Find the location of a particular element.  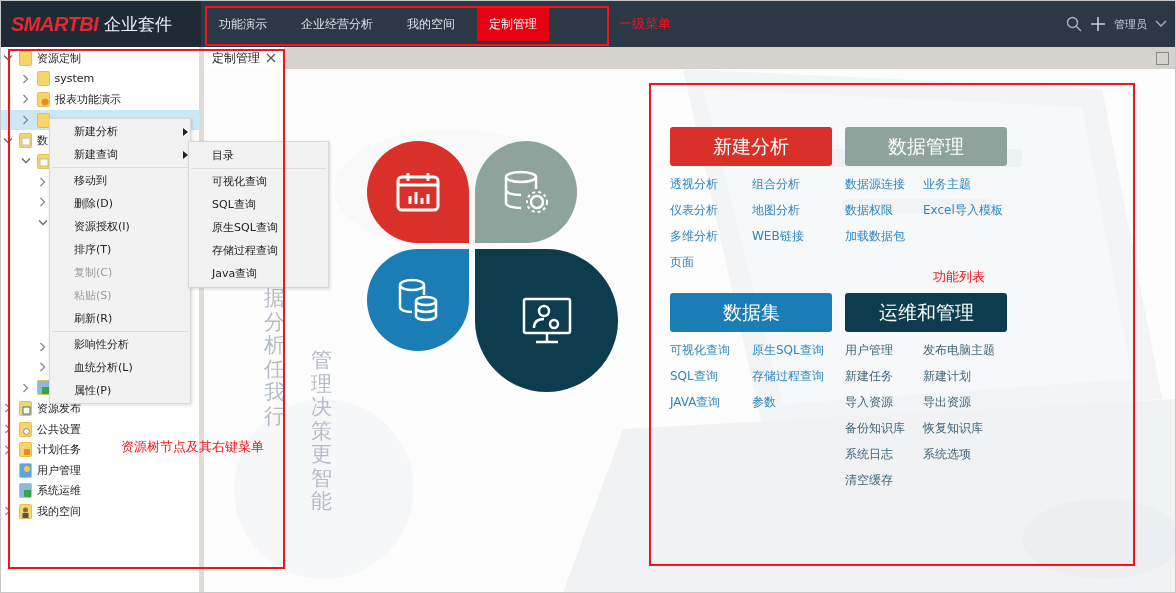

space-icon is located at coordinates (25, 511).